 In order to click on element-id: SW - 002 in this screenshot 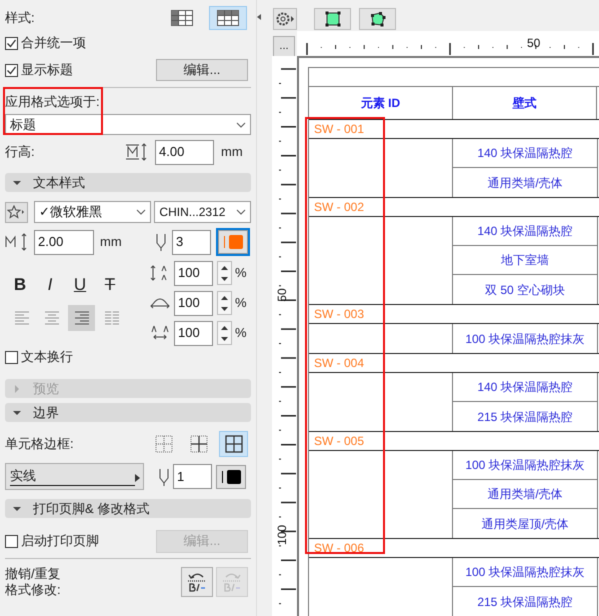, I will do `click(339, 207)`.